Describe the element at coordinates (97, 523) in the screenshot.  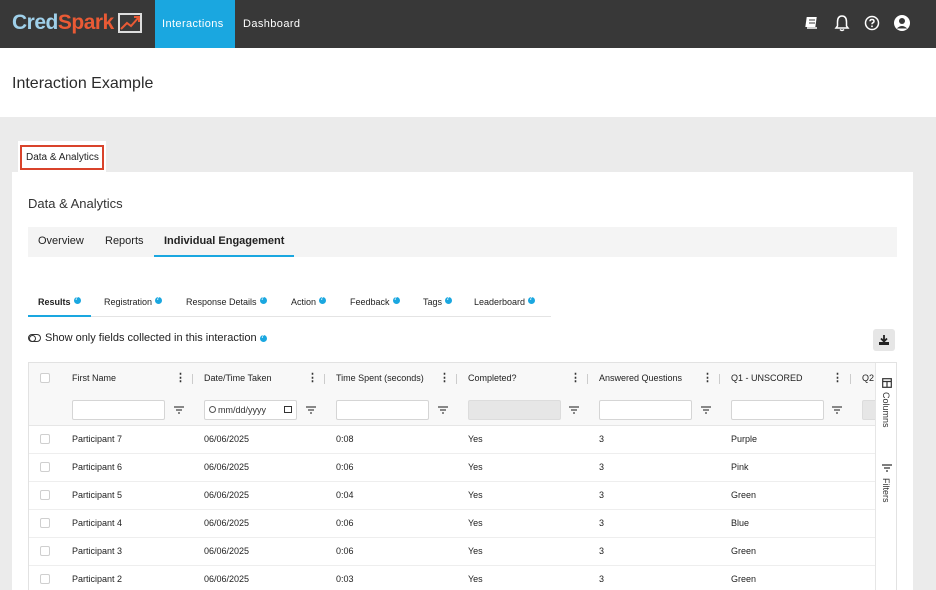
I see `cell-first-name: Participant 4` at that location.